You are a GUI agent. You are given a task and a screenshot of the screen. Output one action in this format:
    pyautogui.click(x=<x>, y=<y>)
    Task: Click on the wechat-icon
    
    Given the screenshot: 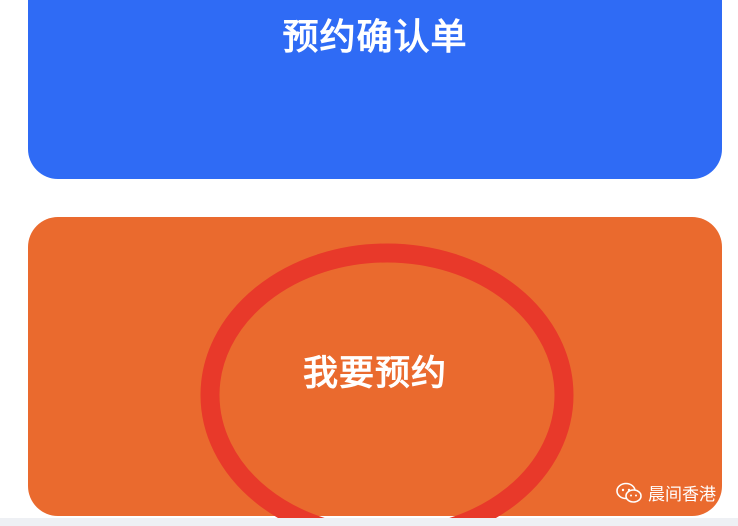 What is the action you would take?
    pyautogui.click(x=629, y=492)
    